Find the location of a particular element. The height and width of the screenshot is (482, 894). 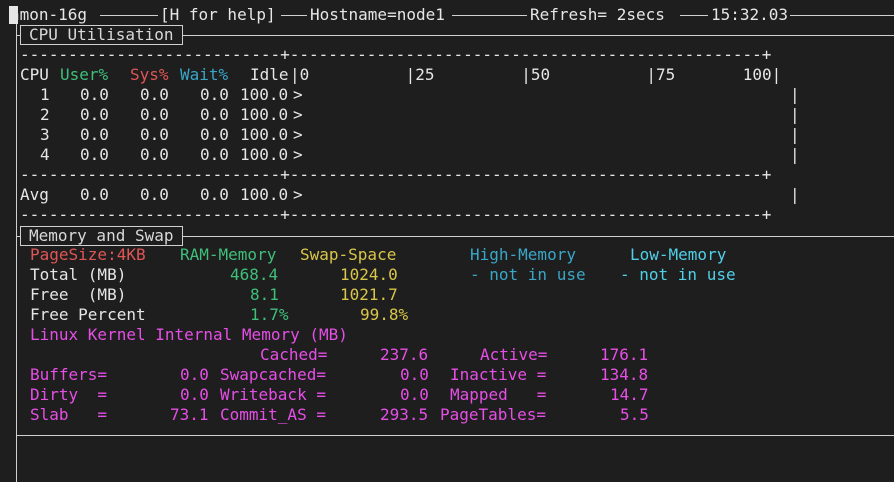

slab-value: 73.1 is located at coordinates (189, 414).